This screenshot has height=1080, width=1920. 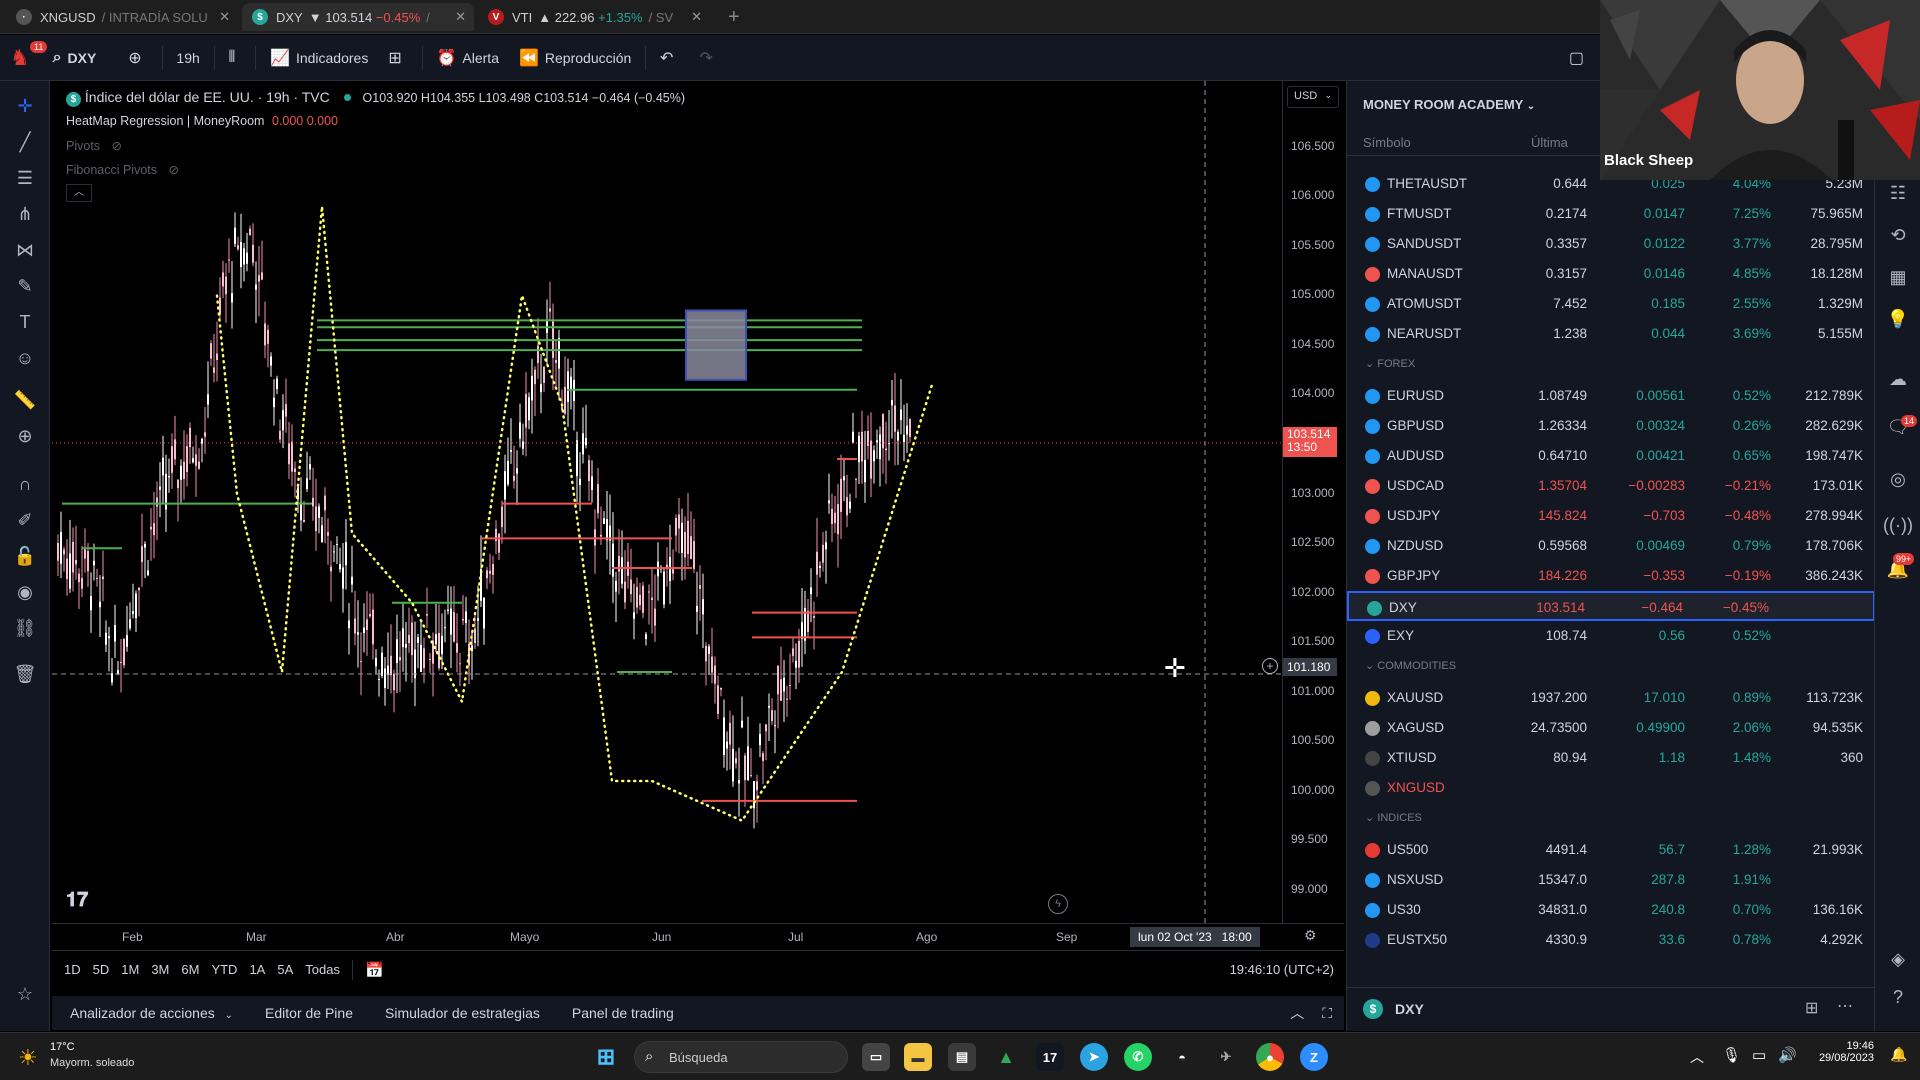 I want to click on close-icon: ✕, so click(x=696, y=17).